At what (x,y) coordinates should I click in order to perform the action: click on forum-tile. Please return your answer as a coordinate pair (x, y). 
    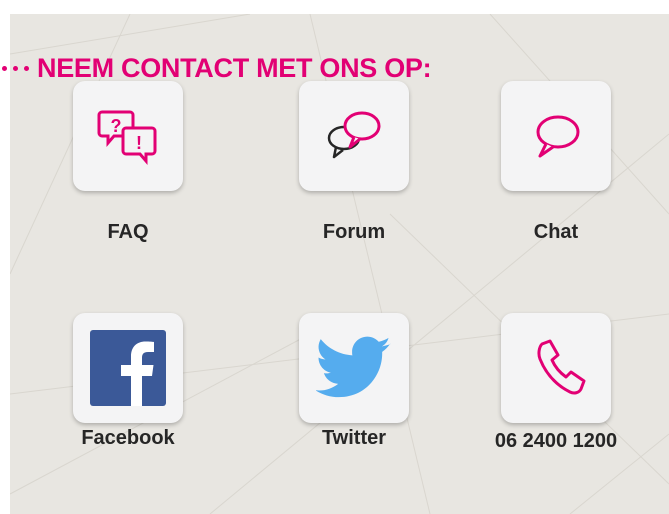
    Looking at the image, I should click on (354, 136).